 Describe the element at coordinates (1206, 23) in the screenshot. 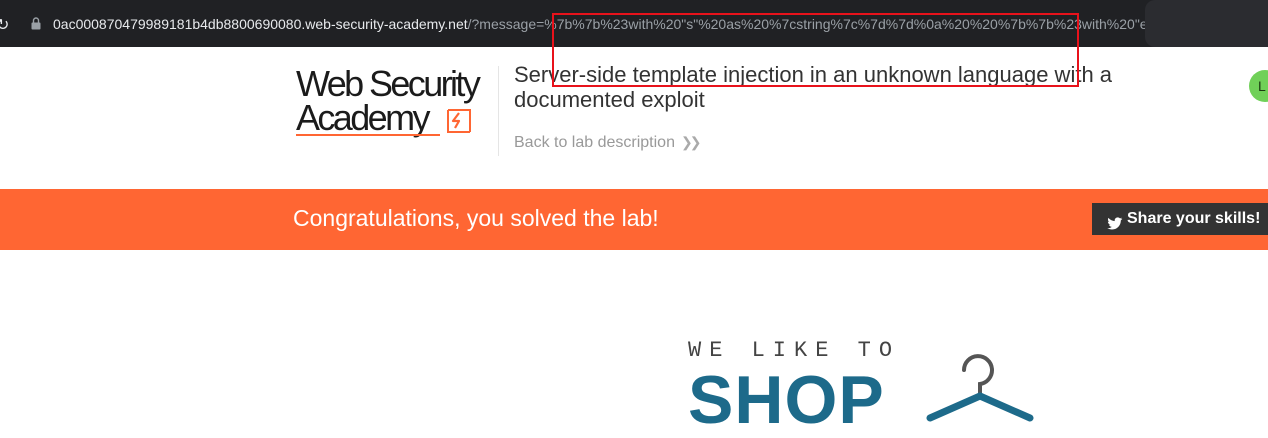

I see `browser-tab-edge` at that location.